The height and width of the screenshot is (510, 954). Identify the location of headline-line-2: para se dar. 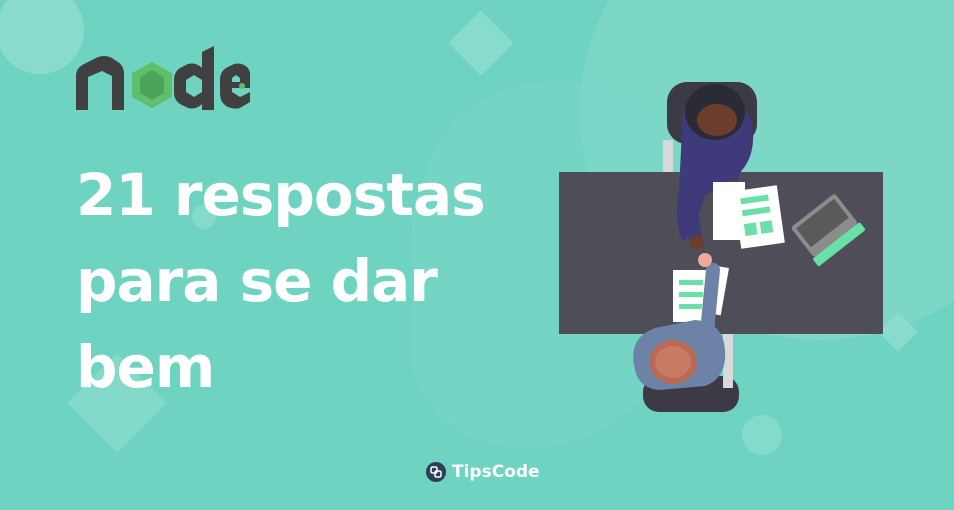
(257, 281).